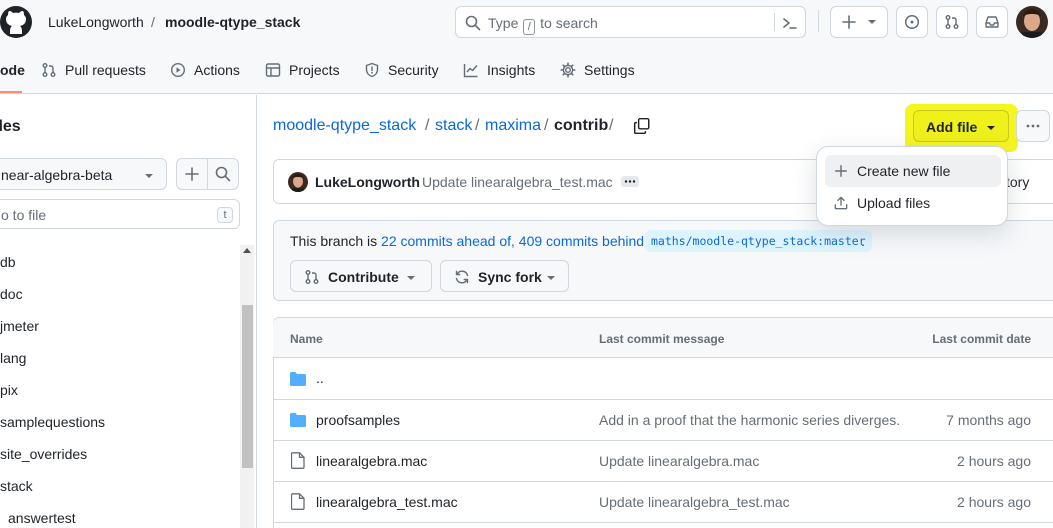 This screenshot has height=528, width=1053. Describe the element at coordinates (344, 126) in the screenshot. I see `breadcrumb-repo: moodle-qtype_stack` at that location.